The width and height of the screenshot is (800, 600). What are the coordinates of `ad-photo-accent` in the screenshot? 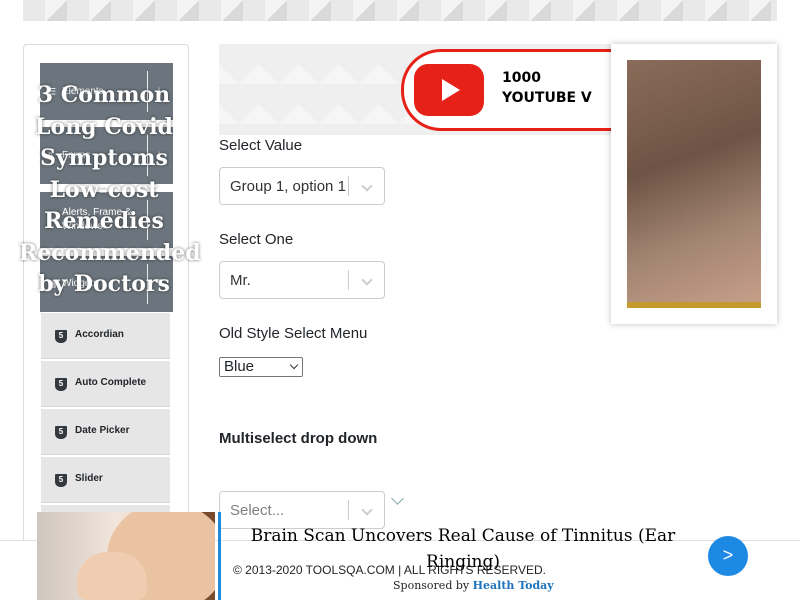 It's located at (694, 305).